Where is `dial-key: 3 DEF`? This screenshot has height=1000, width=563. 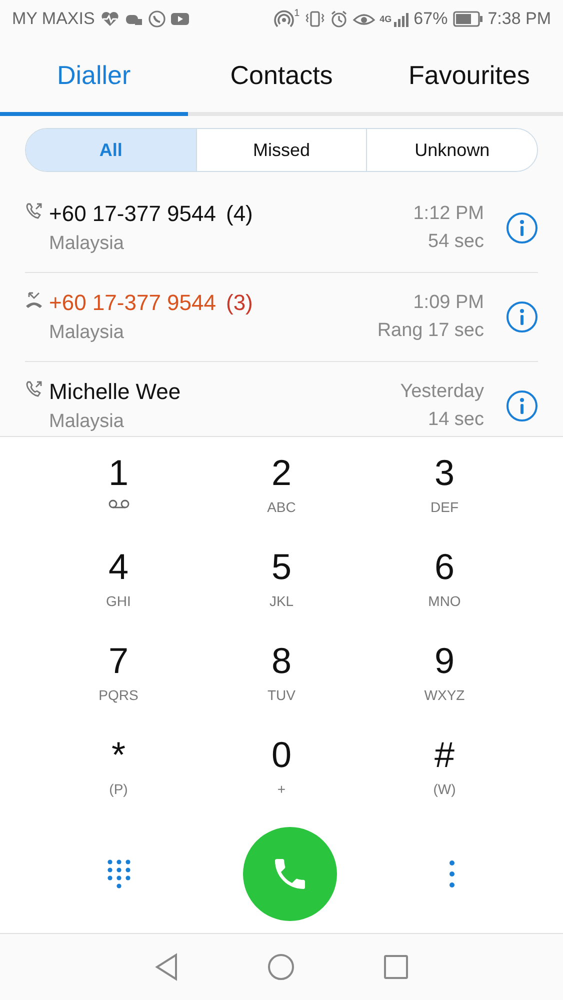
dial-key: 3 DEF is located at coordinates (444, 493).